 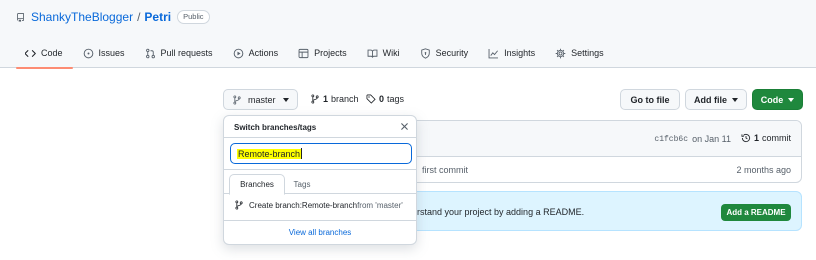 I want to click on book-icon, so click(x=372, y=53).